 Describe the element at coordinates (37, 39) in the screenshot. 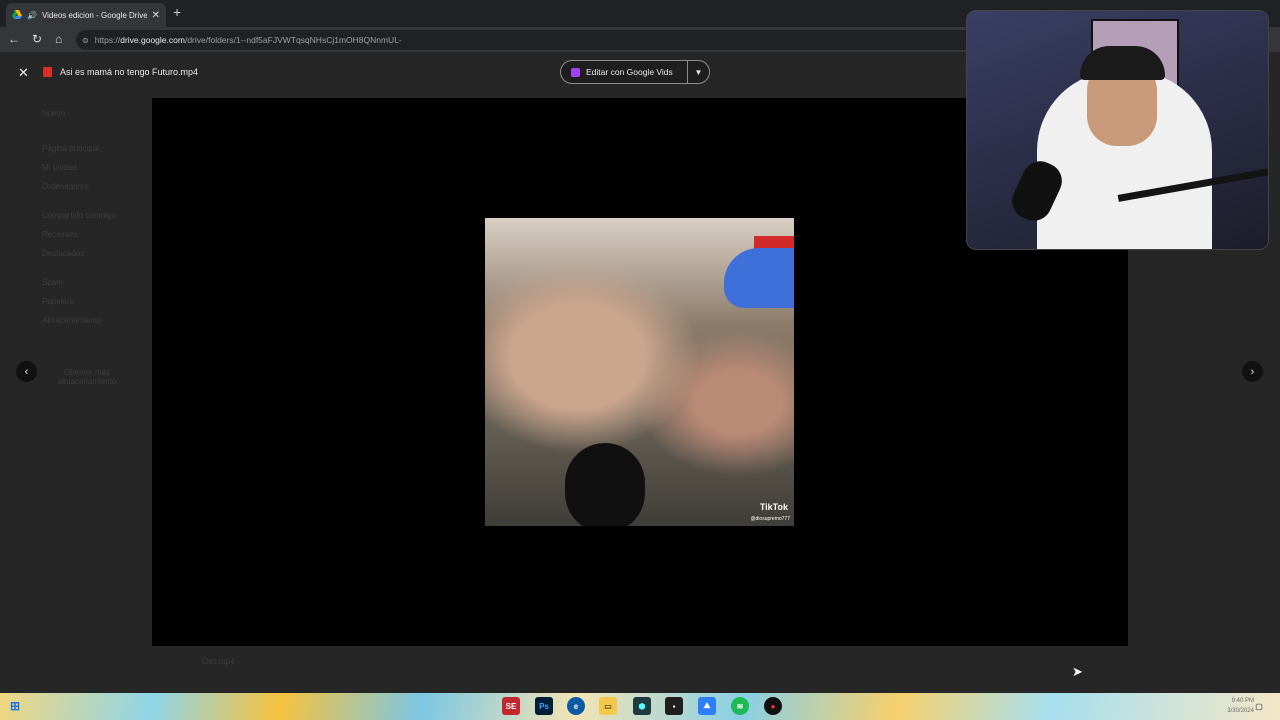

I see `reload-icon: ↻` at that location.